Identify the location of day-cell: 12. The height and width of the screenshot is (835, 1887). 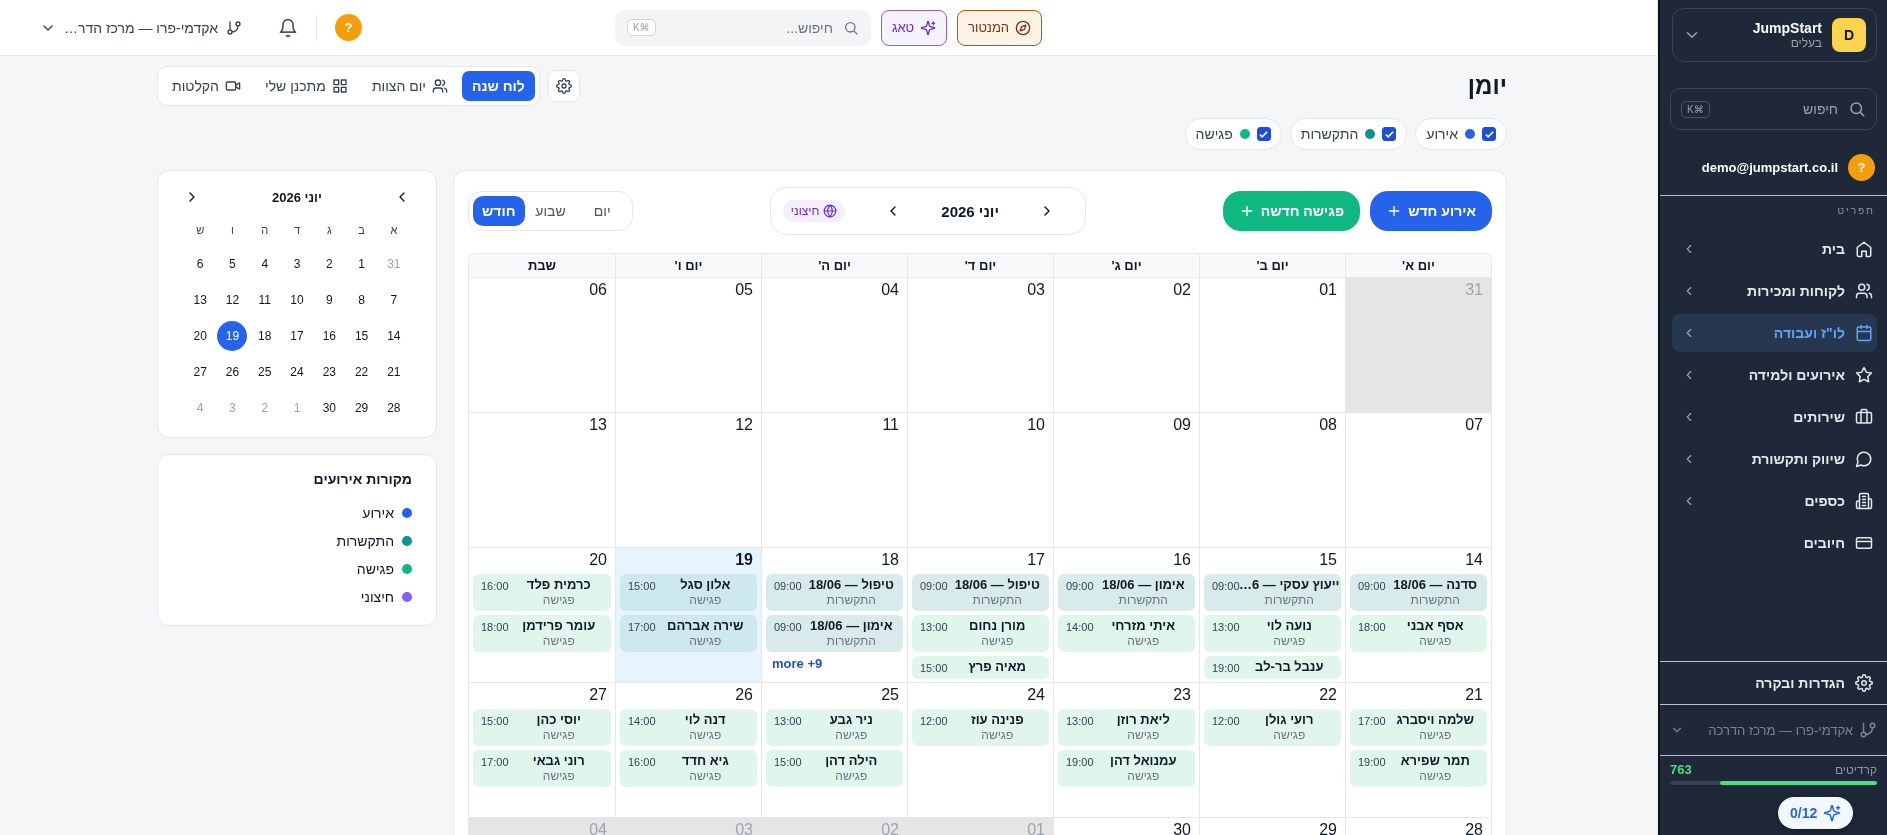
(688, 480).